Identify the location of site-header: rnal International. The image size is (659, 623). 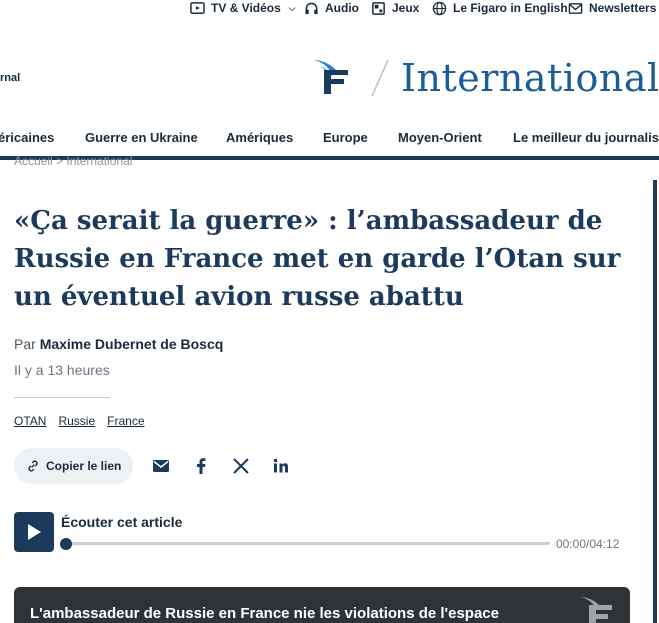
(329, 81).